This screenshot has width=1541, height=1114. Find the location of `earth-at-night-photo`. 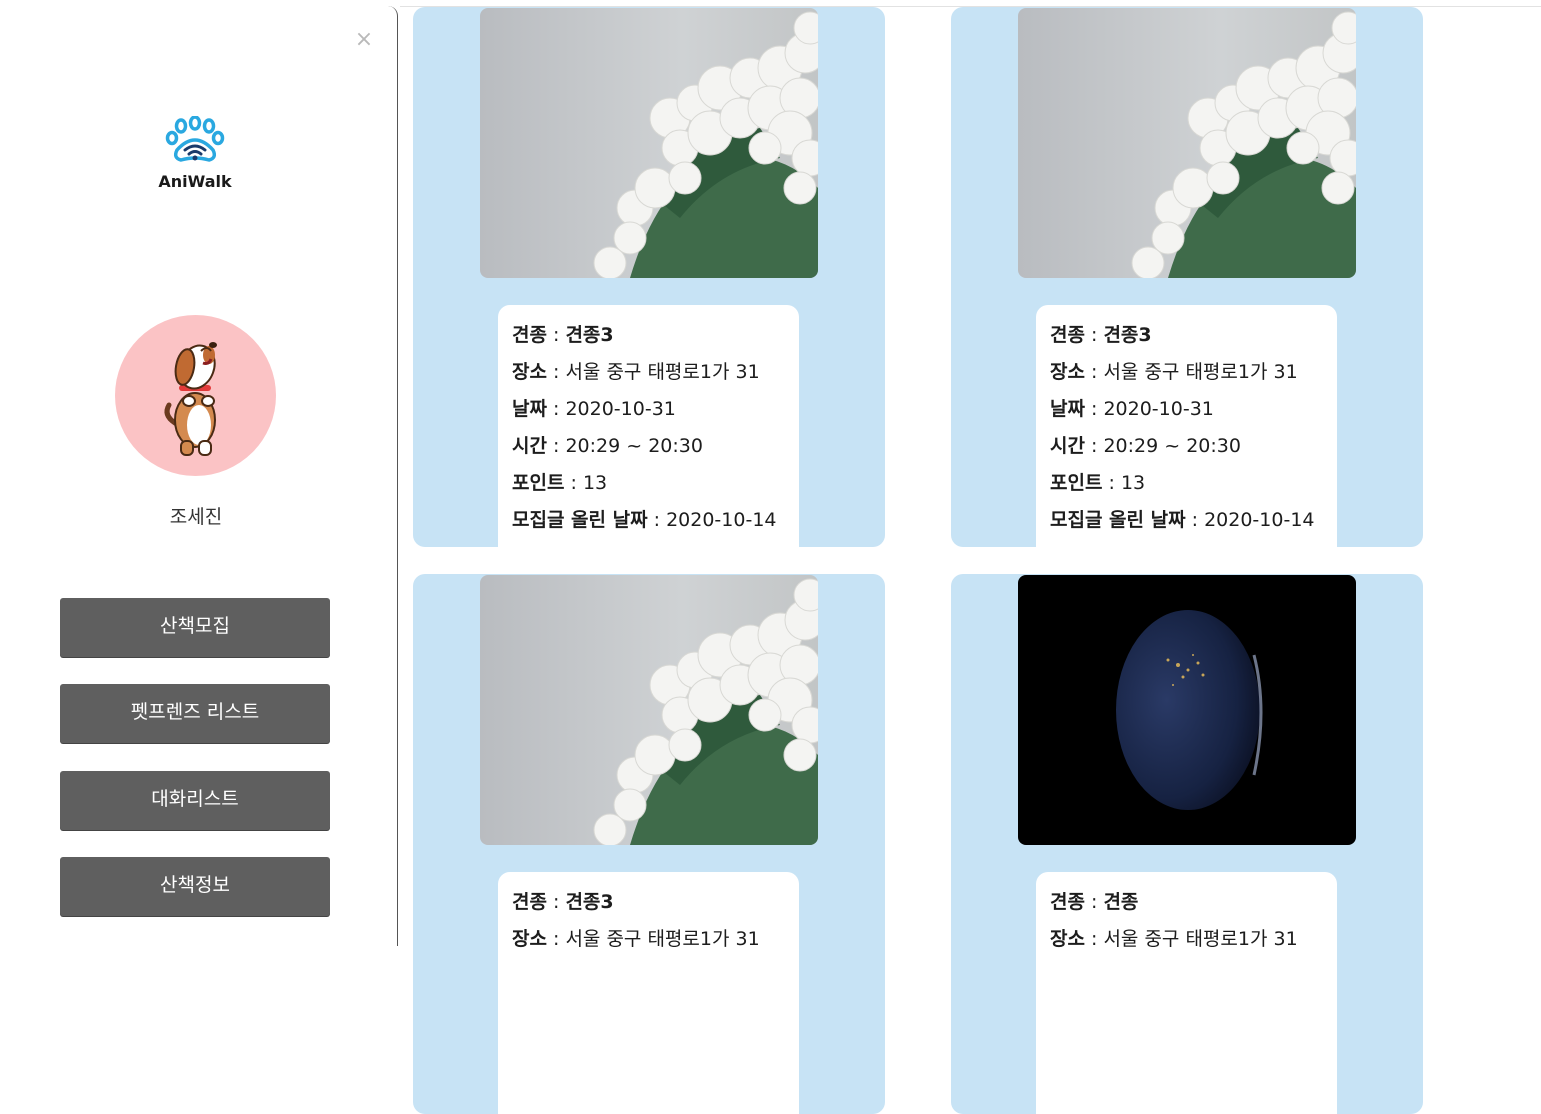

earth-at-night-photo is located at coordinates (1187, 710).